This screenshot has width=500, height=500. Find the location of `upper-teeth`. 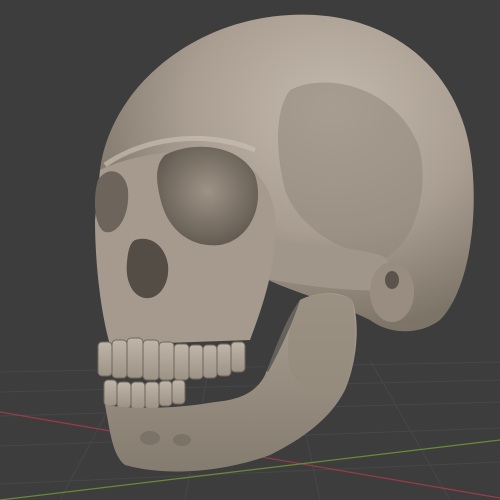

upper-teeth is located at coordinates (171, 359).